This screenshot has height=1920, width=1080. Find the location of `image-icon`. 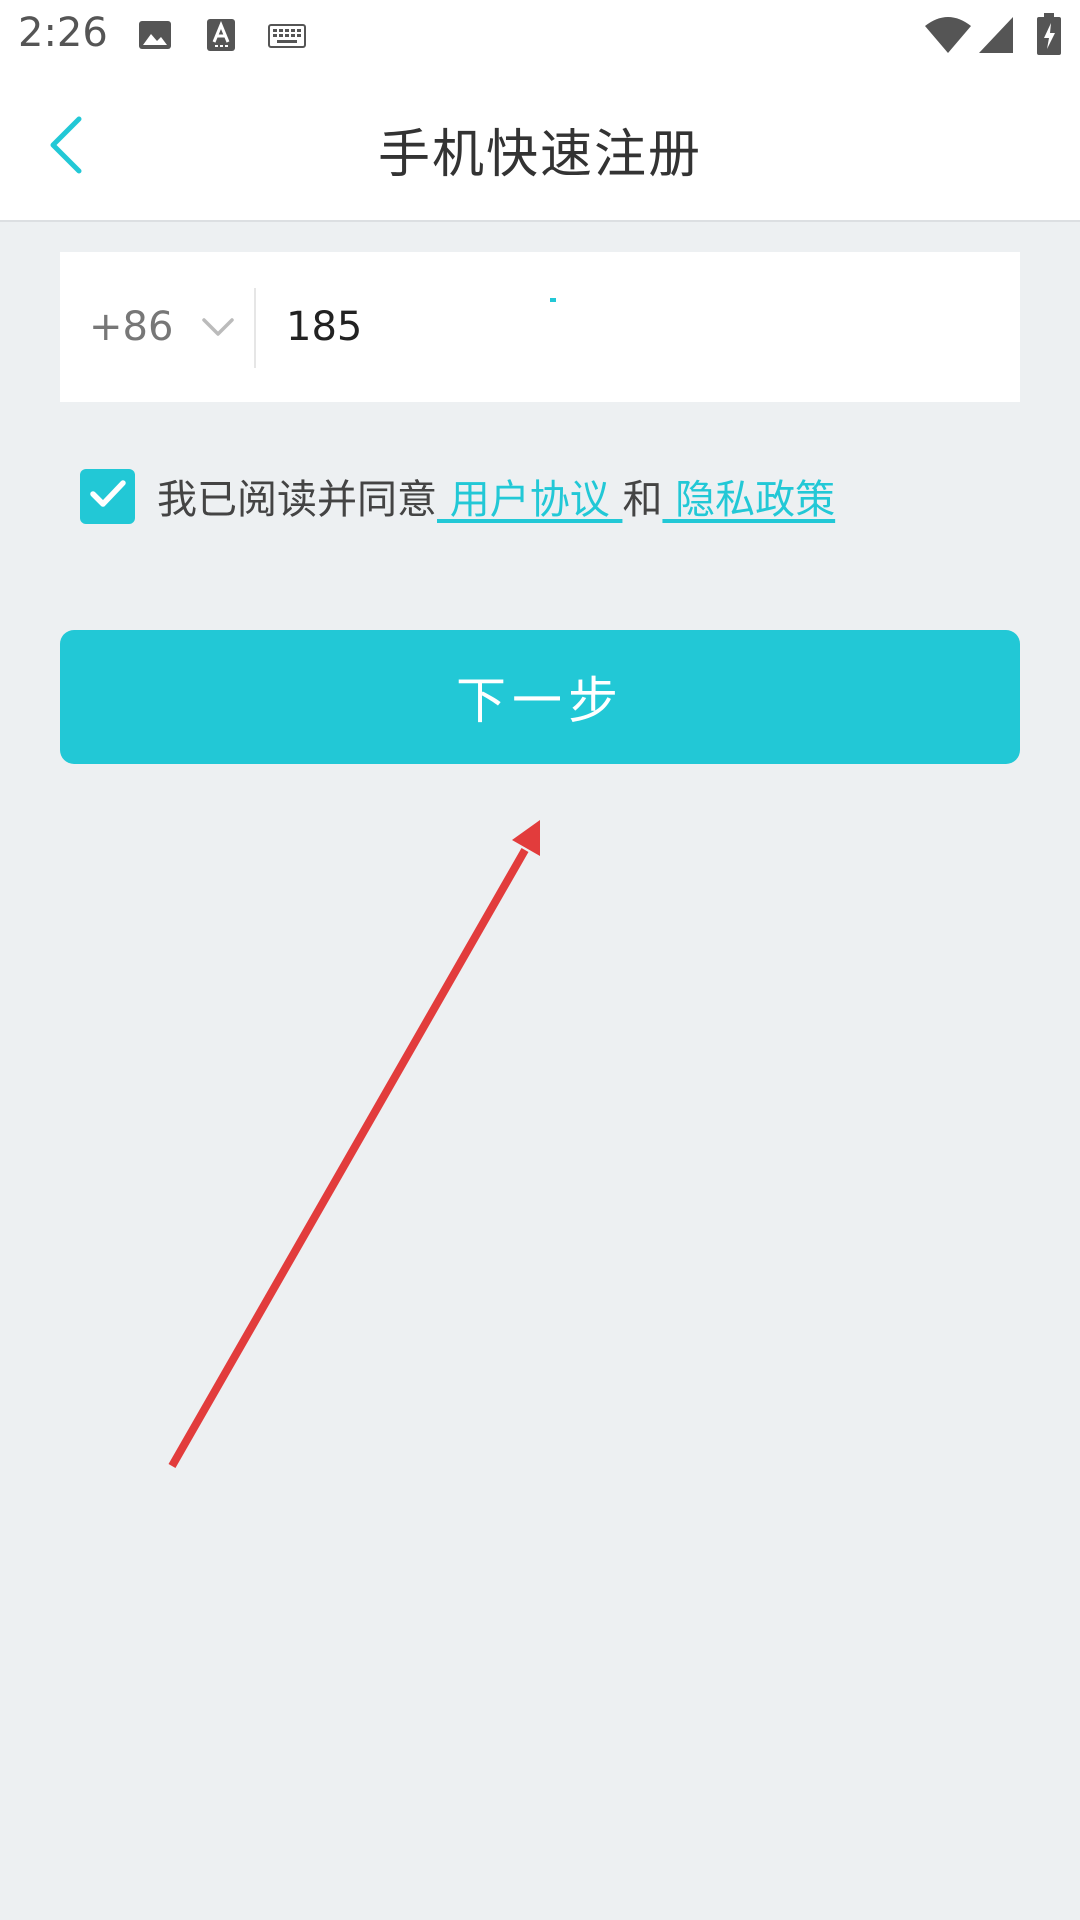

image-icon is located at coordinates (155, 37).